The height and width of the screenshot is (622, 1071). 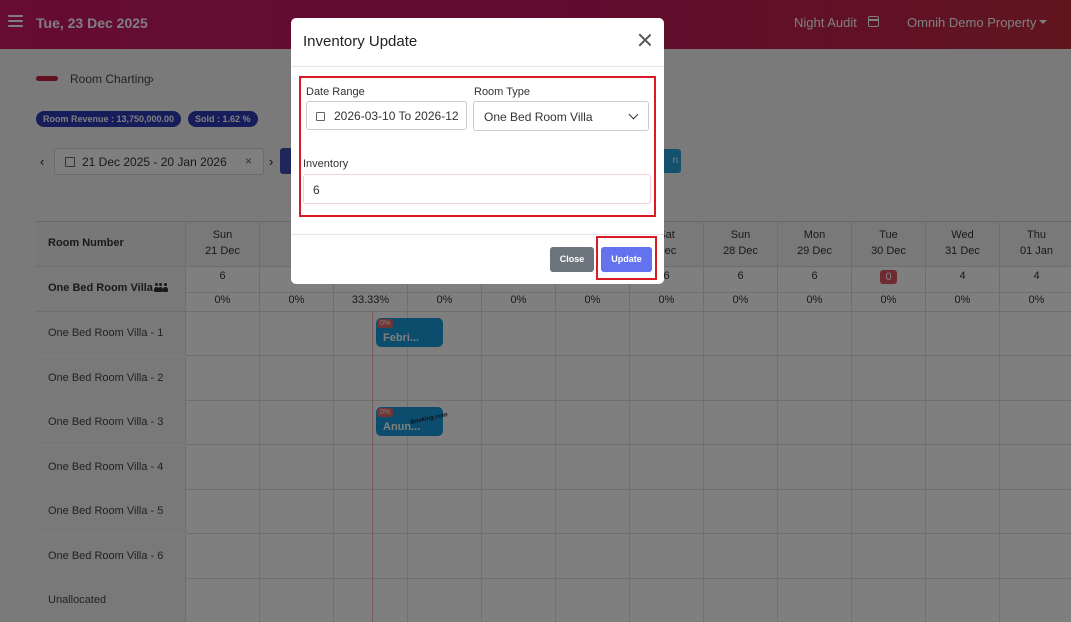 What do you see at coordinates (633, 114) in the screenshot?
I see `chevron-down-icon` at bounding box center [633, 114].